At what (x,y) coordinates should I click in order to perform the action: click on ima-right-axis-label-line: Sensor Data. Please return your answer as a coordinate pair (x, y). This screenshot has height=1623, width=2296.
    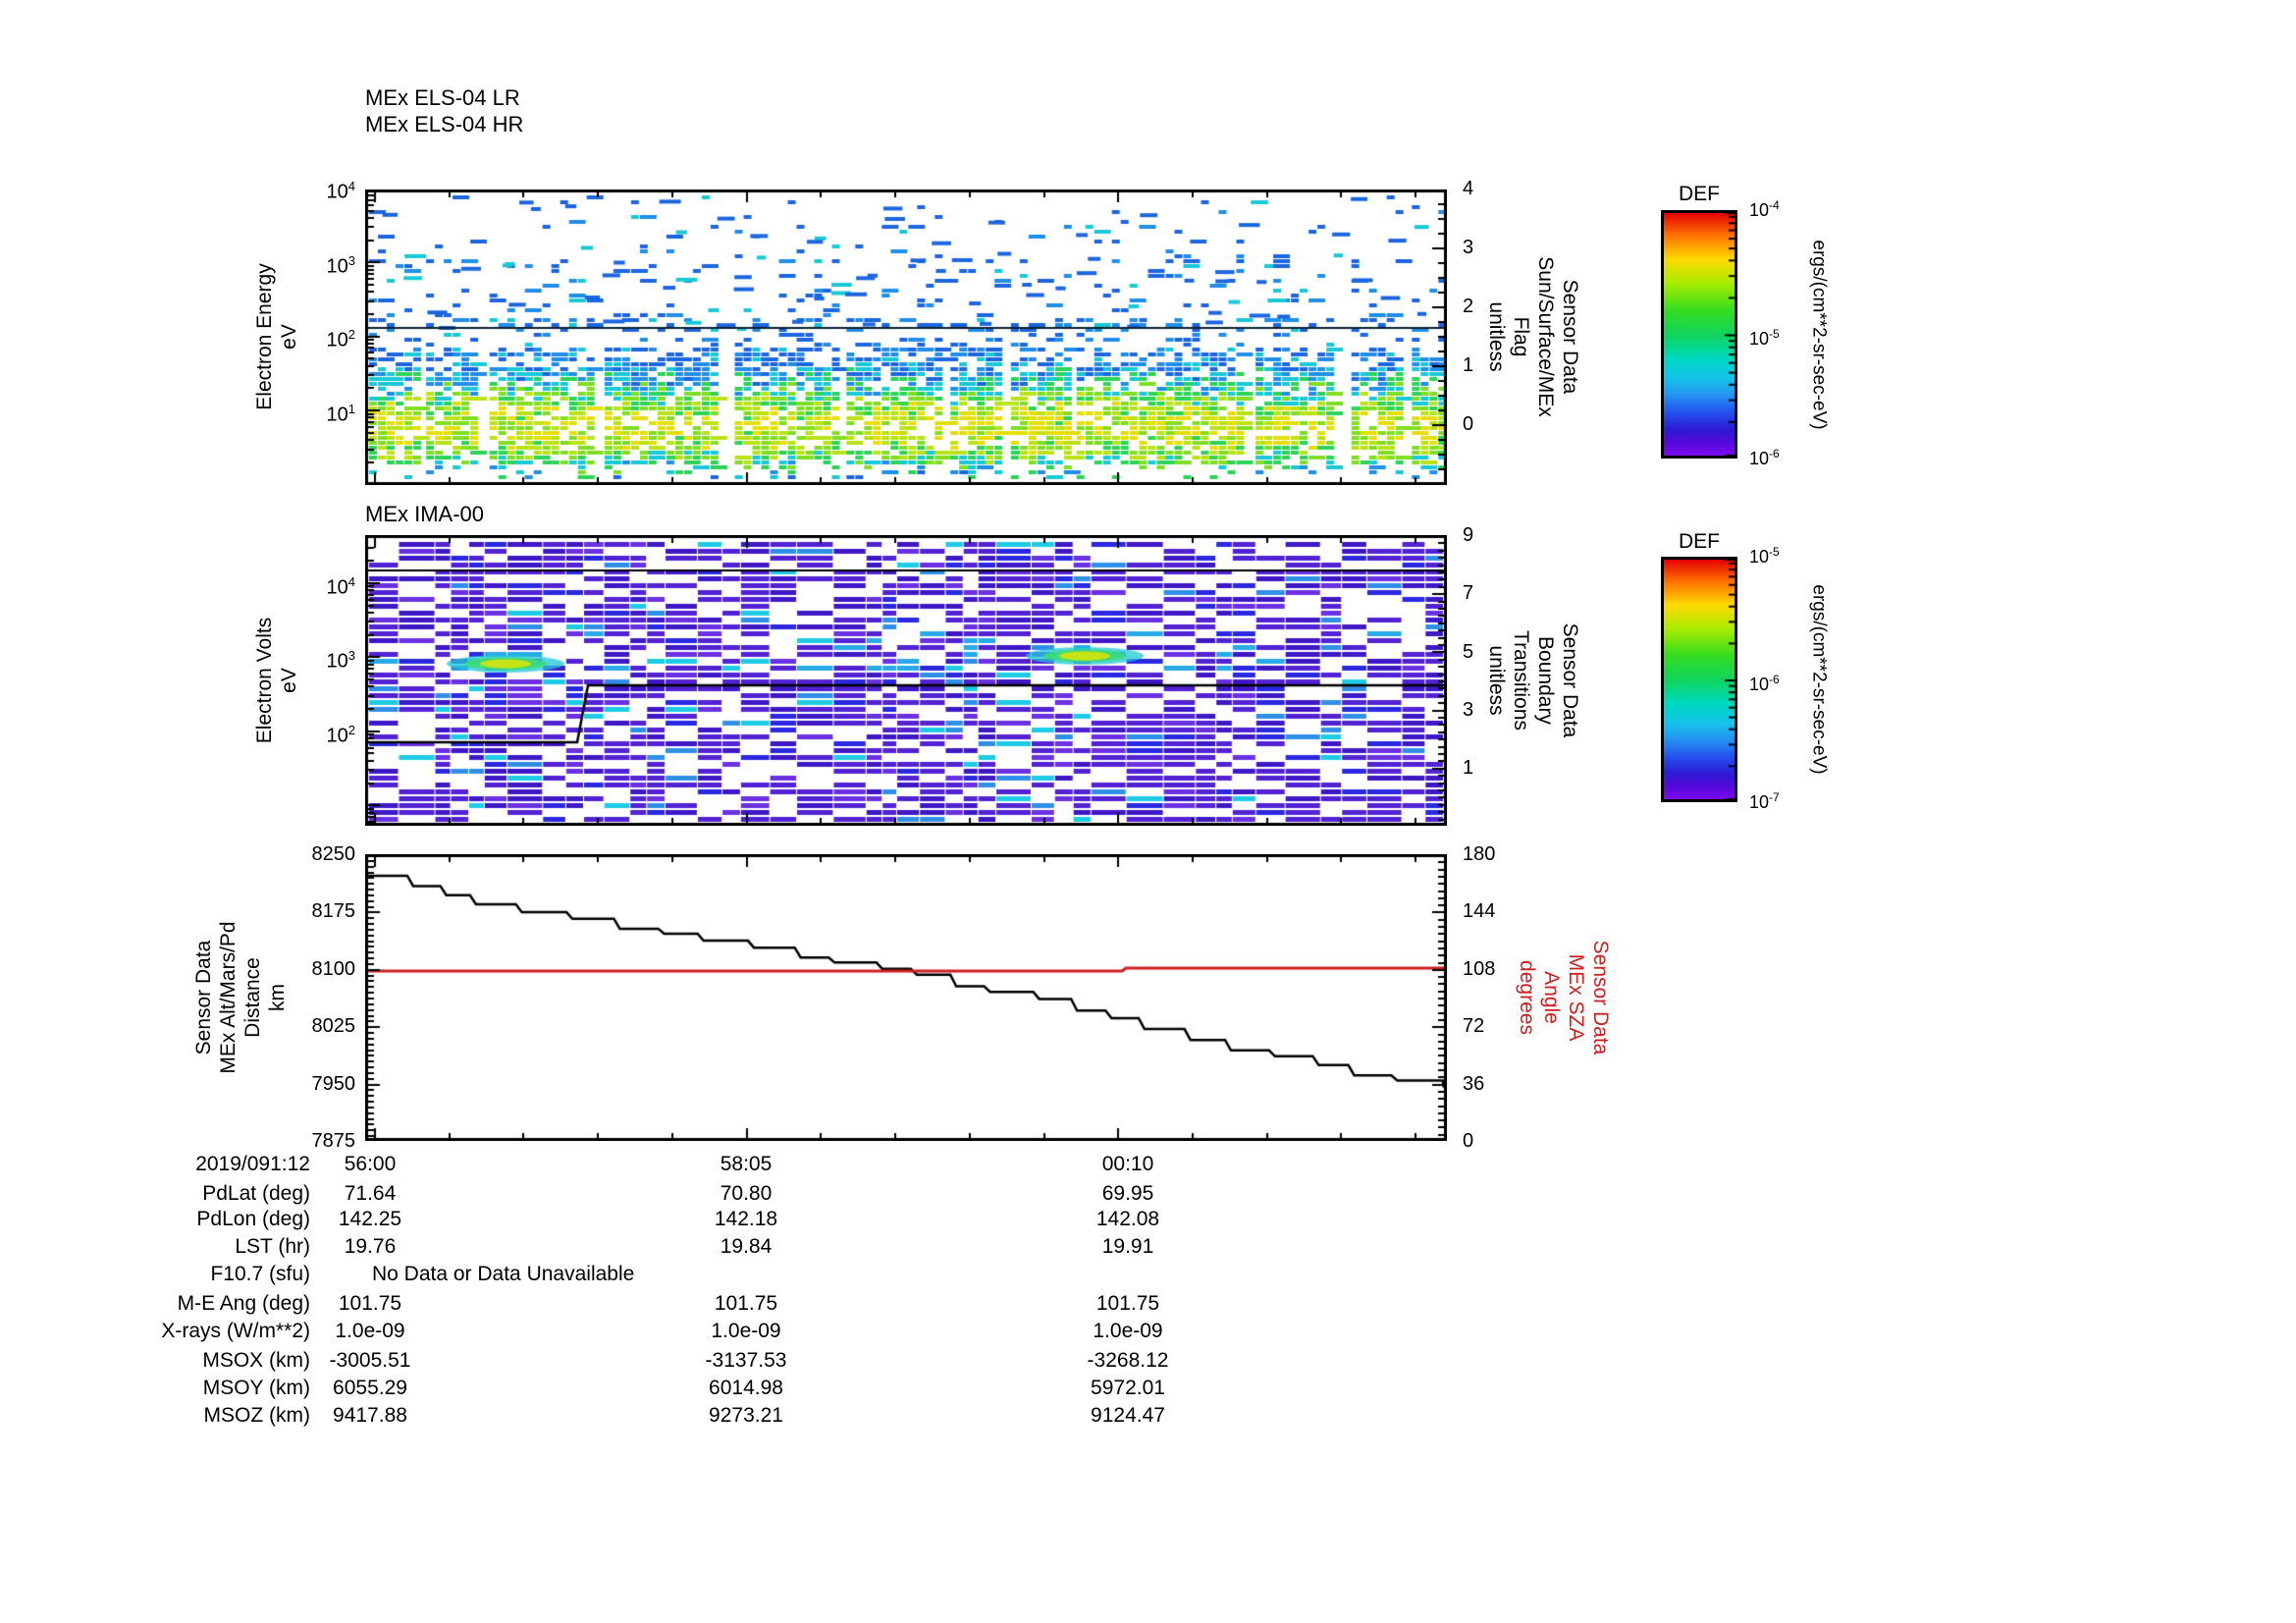
    Looking at the image, I should click on (1570, 680).